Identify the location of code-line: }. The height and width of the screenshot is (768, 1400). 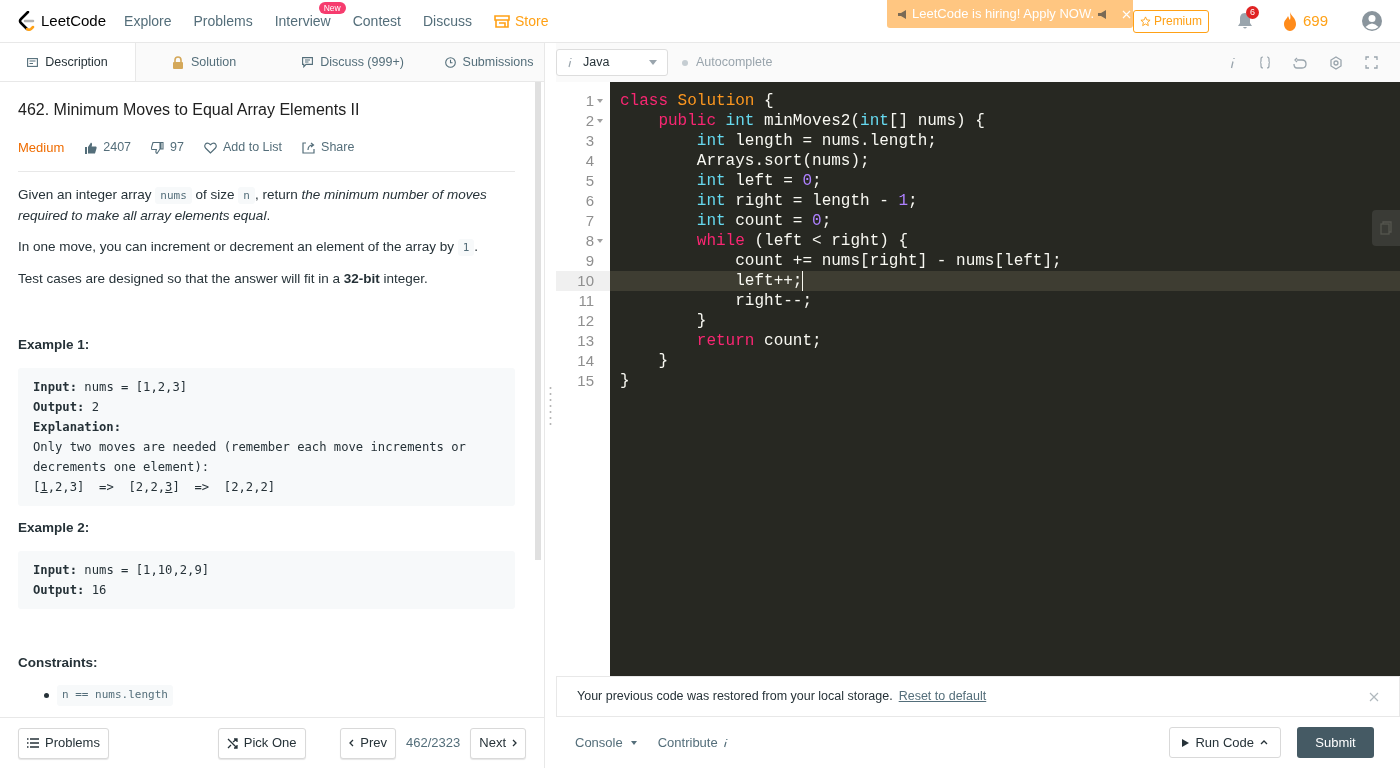
(701, 321).